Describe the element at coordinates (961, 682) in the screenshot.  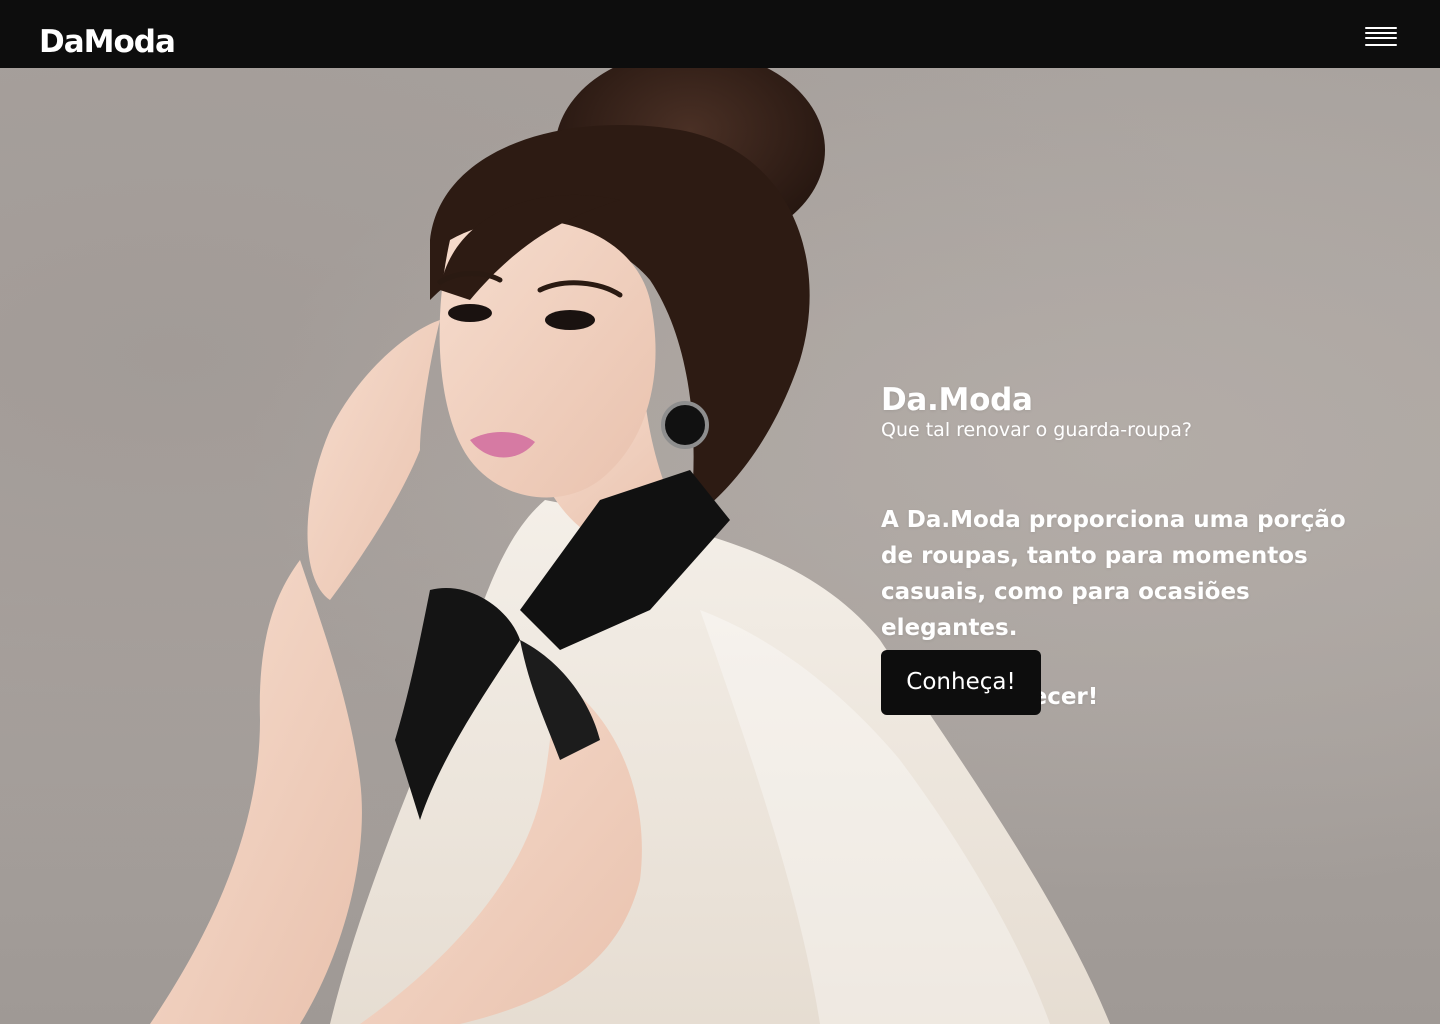
I see `cta-button: Conheça!` at that location.